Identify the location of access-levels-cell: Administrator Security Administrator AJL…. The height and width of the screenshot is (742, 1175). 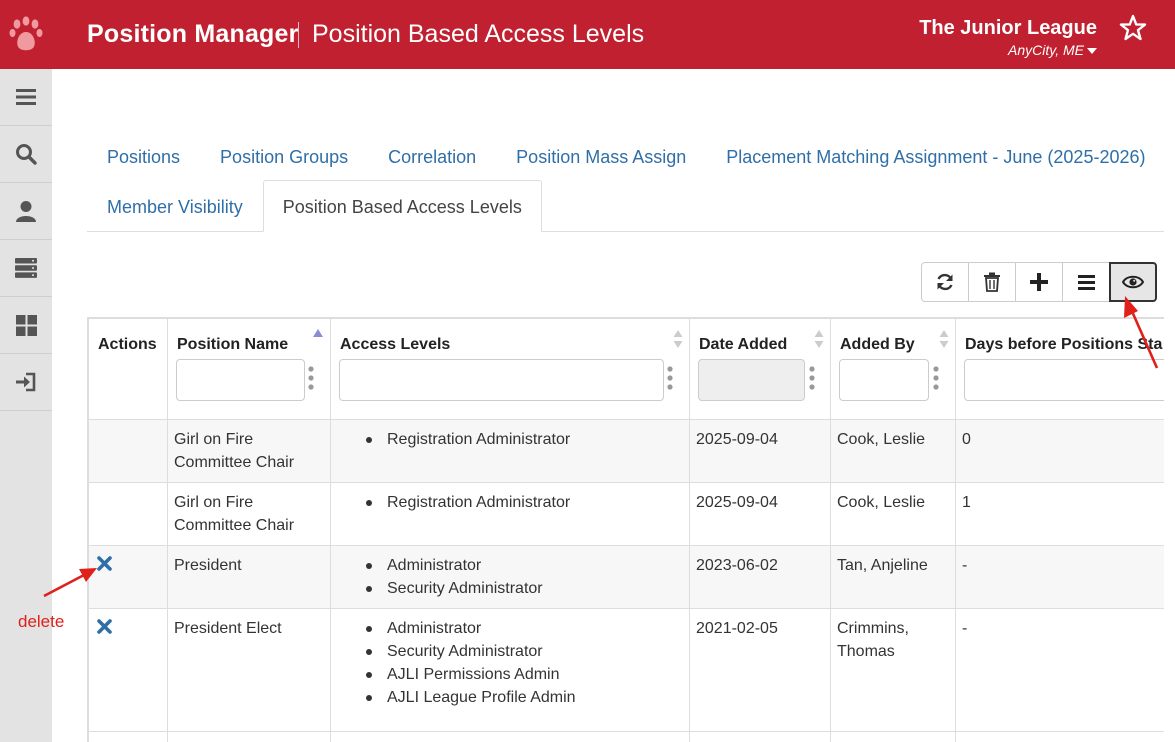
(510, 670).